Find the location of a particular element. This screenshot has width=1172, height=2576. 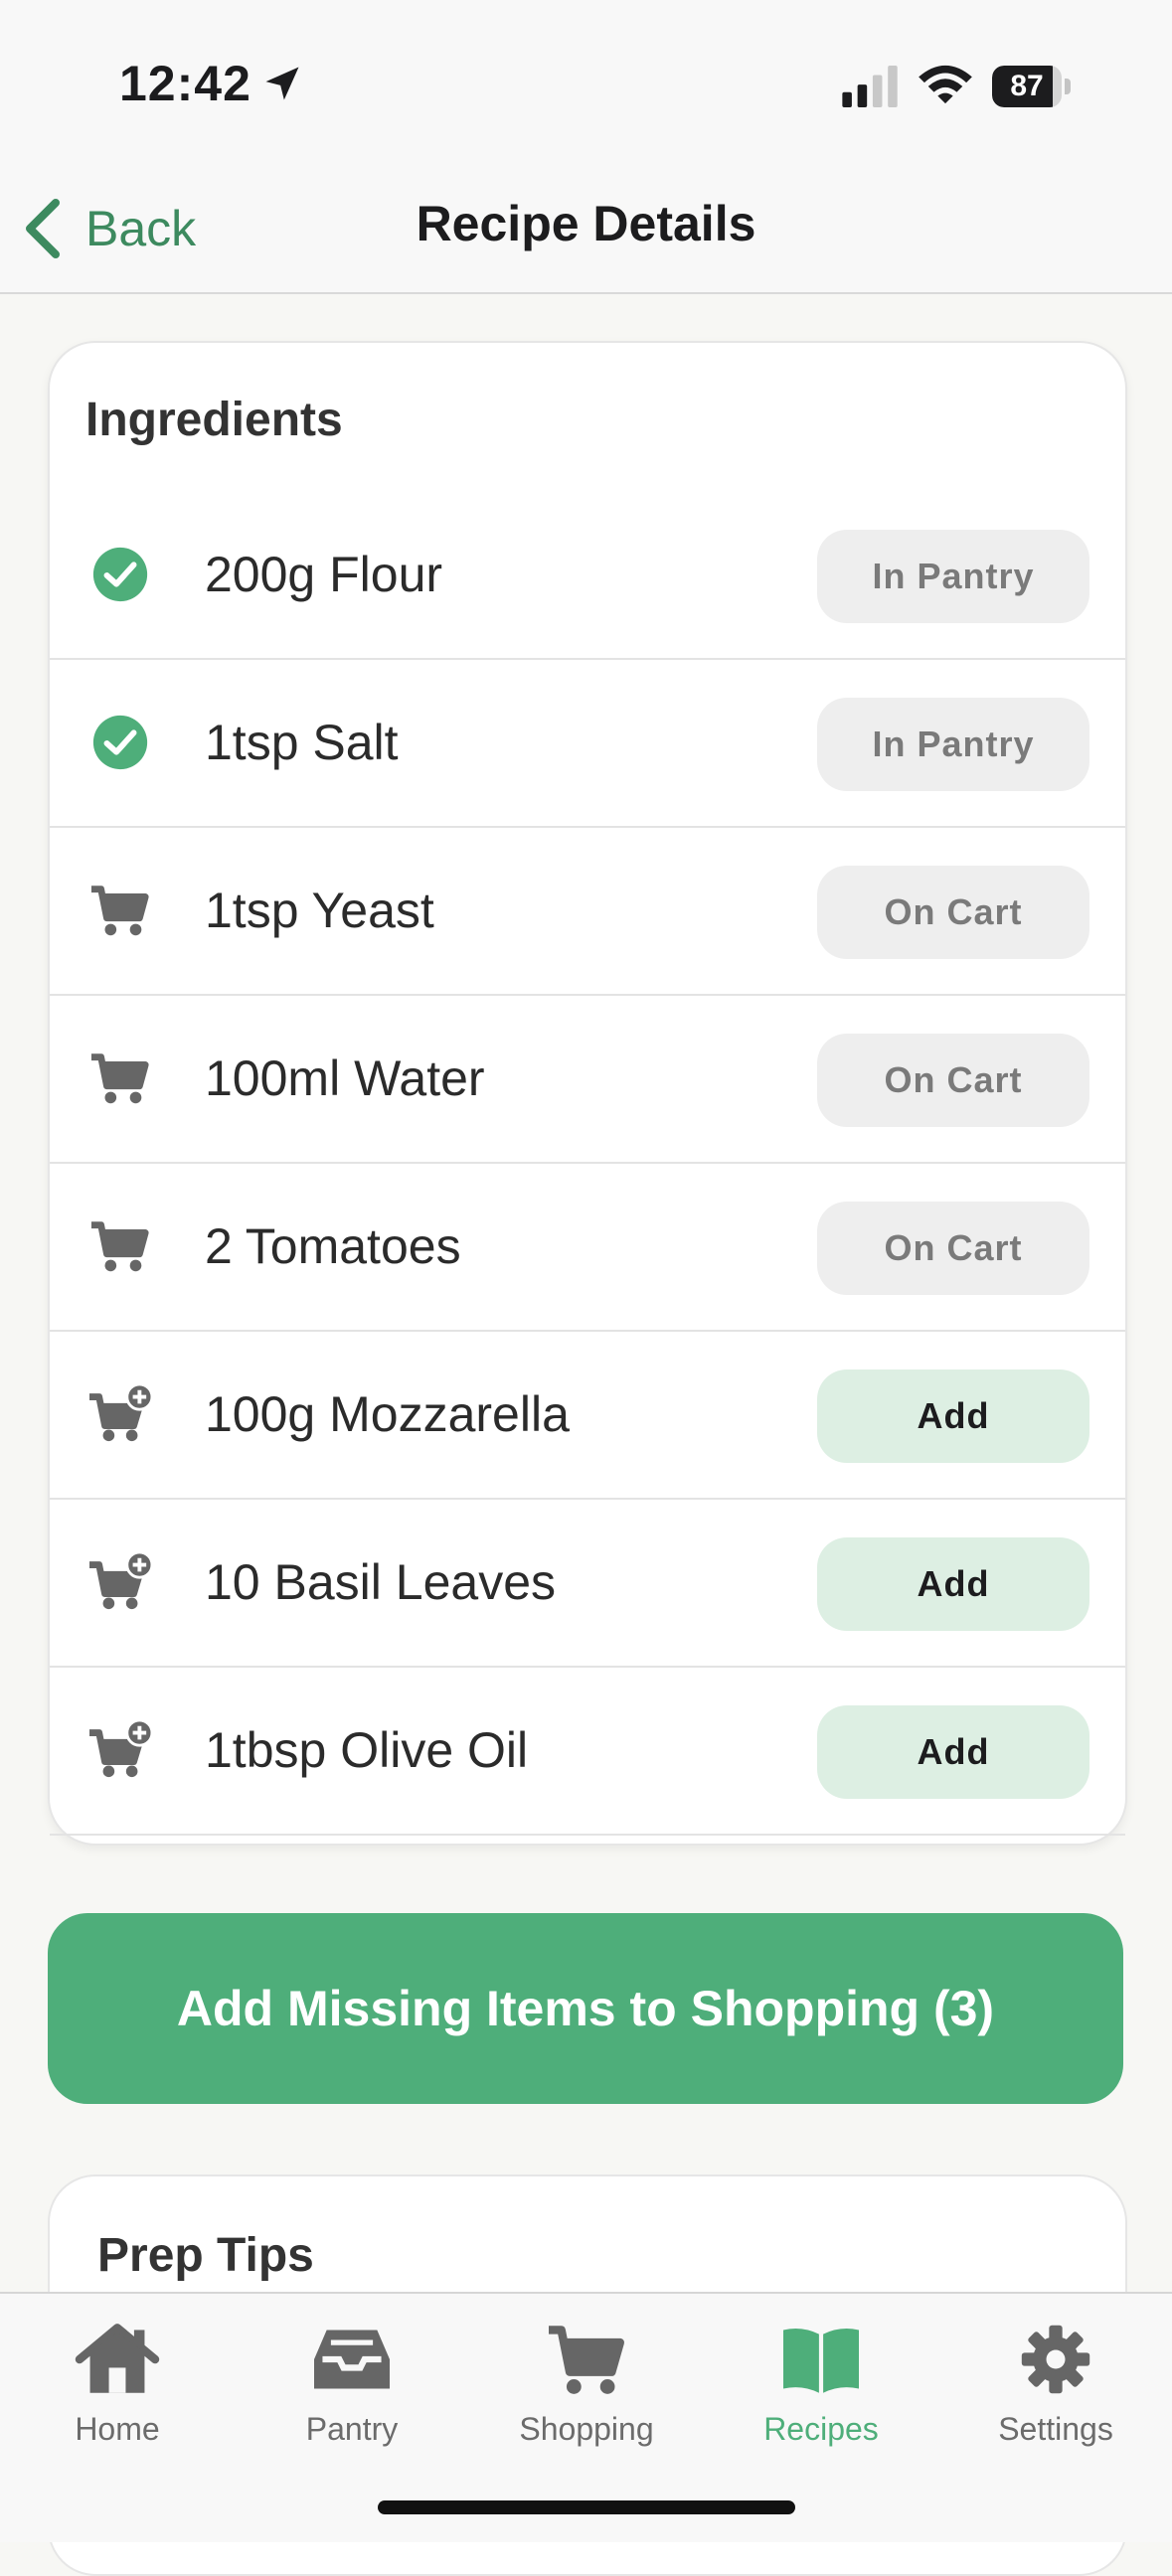

ingredient-name: 1tsp Yeast is located at coordinates (319, 910).